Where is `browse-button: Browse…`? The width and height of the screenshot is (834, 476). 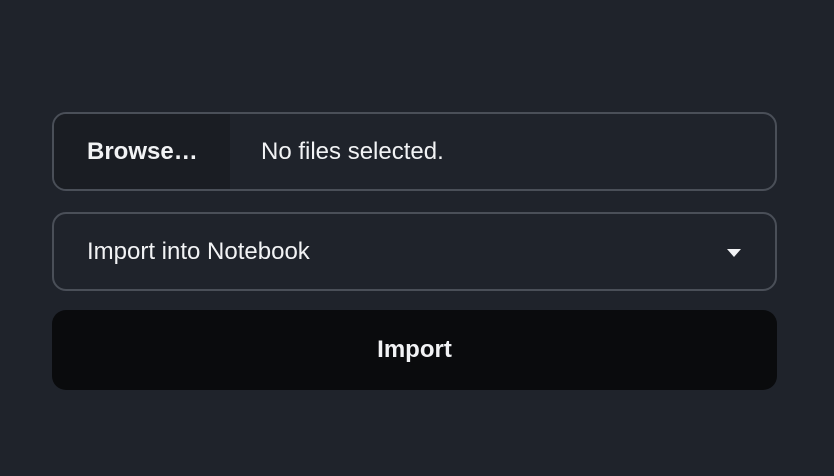 browse-button: Browse… is located at coordinates (142, 151).